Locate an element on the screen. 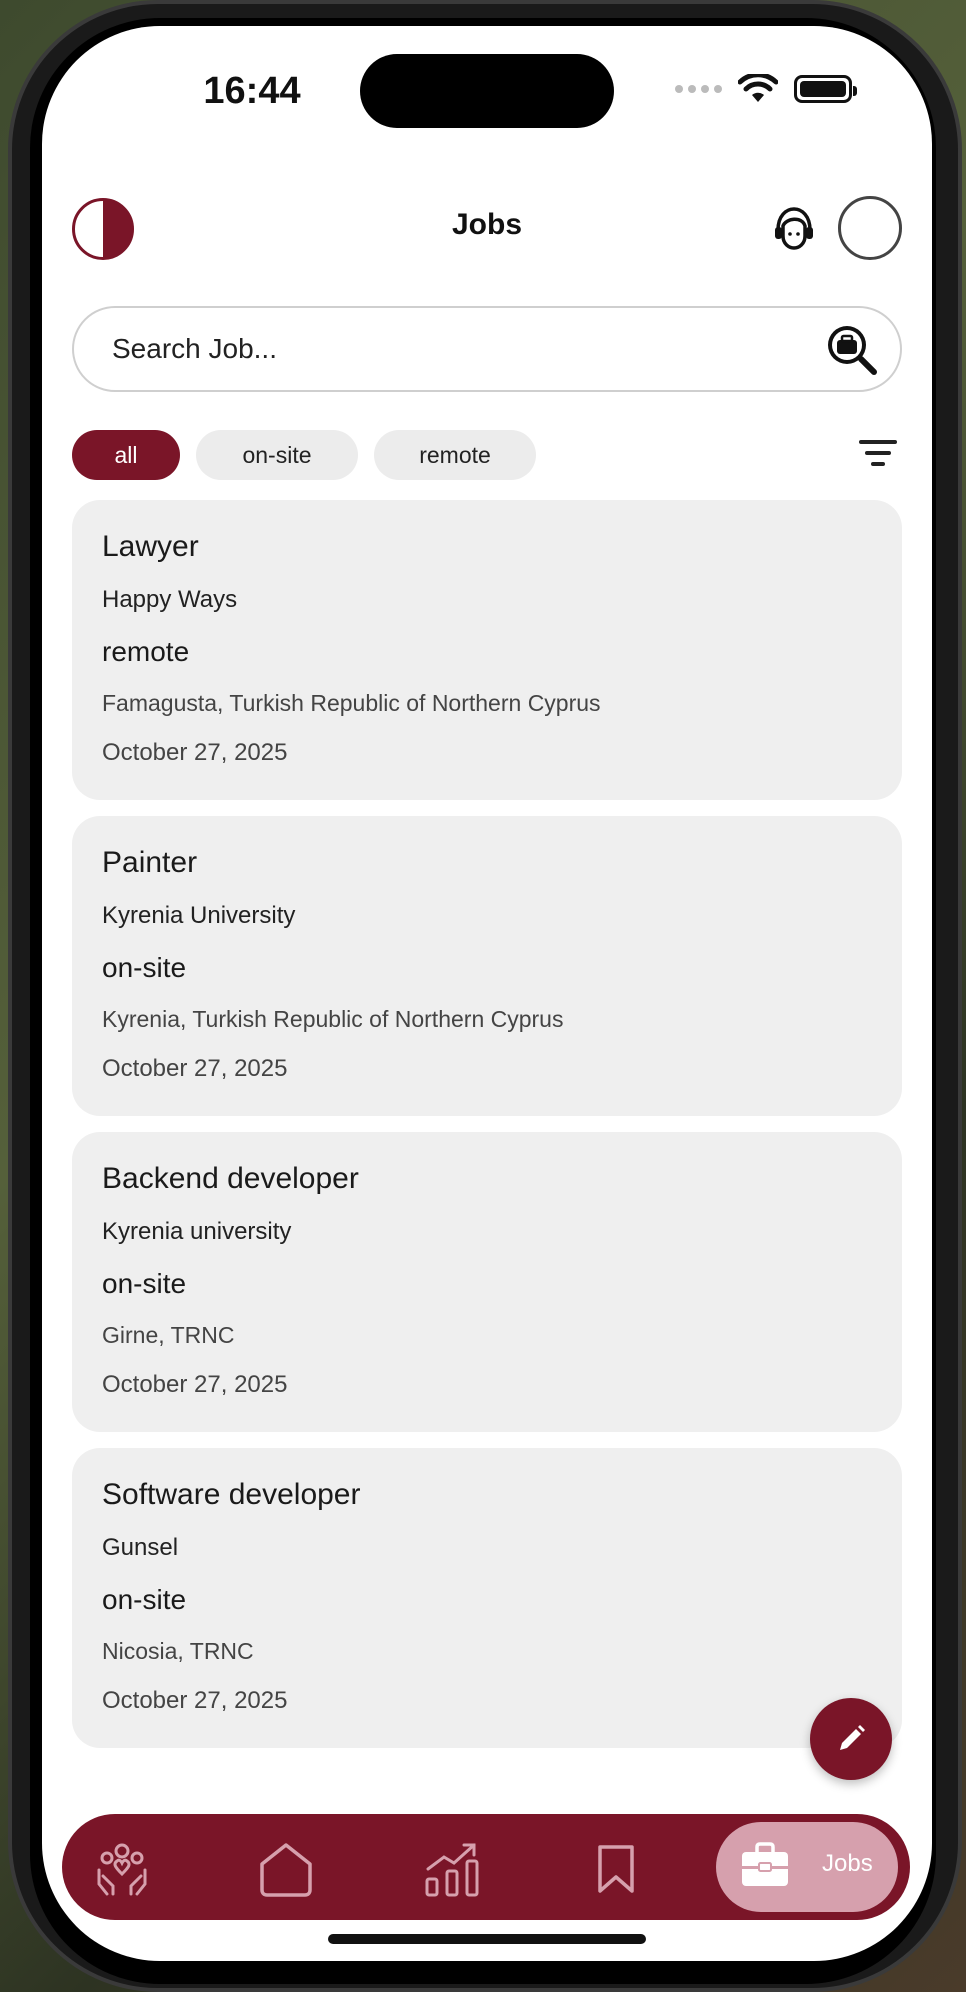  nav-jobs-label: Jobs is located at coordinates (847, 1863).